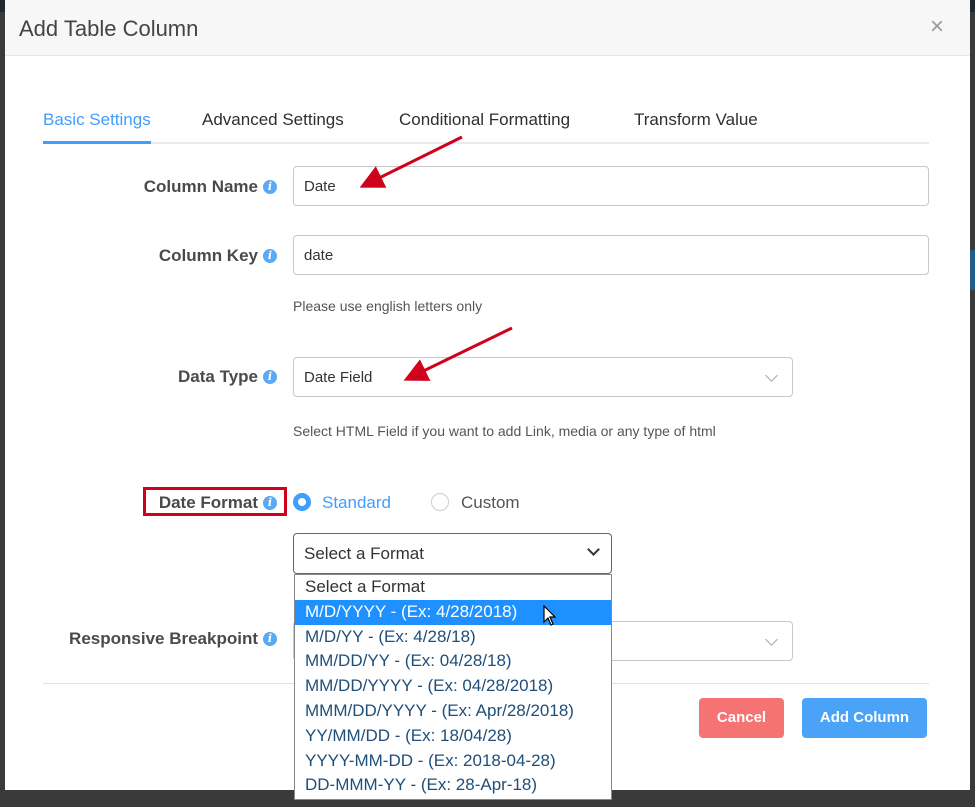 The width and height of the screenshot is (975, 807). Describe the element at coordinates (200, 186) in the screenshot. I see `column-name-label-text: Column Name` at that location.